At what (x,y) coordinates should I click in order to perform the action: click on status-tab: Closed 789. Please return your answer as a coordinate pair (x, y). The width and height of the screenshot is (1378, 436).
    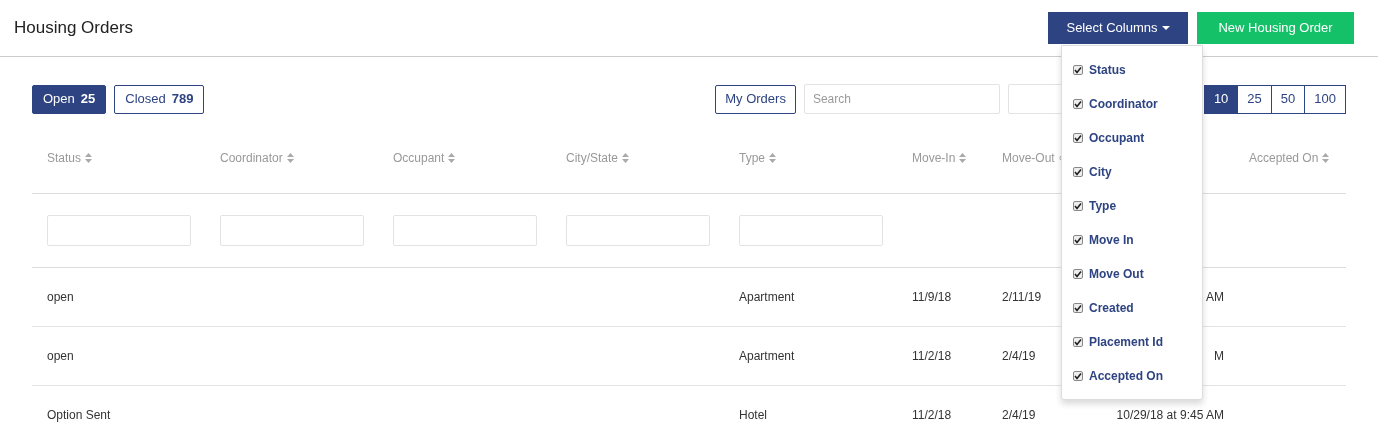
    Looking at the image, I should click on (159, 99).